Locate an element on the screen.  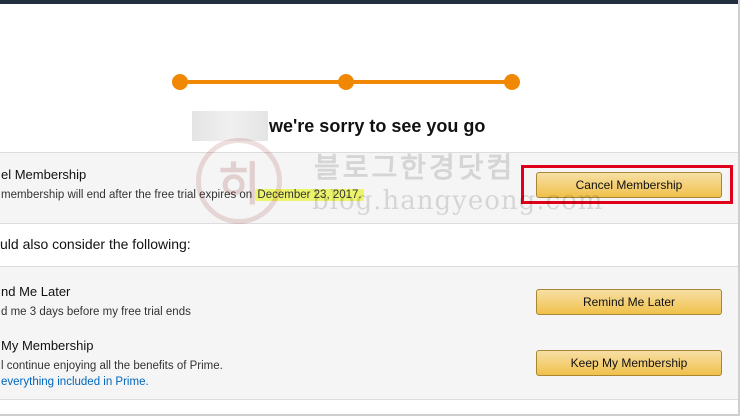
annotation-highlight-box is located at coordinates (627, 184).